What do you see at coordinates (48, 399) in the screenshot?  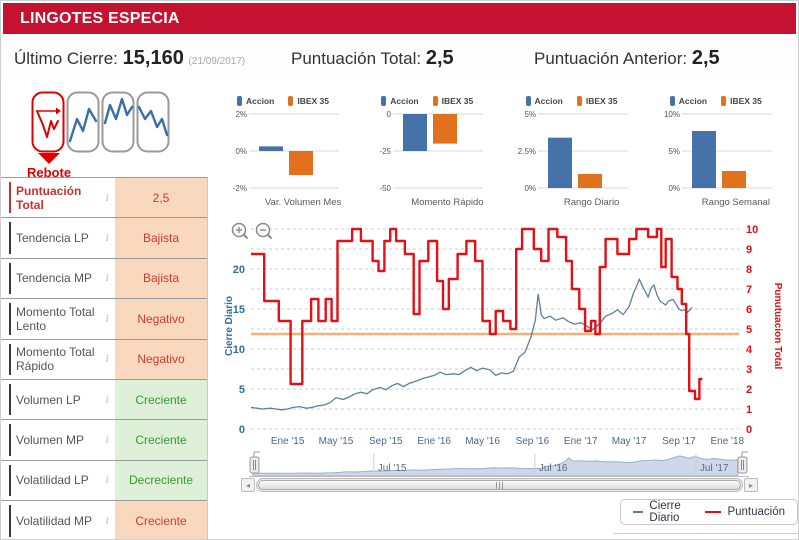 I see `indicator-label: Volumen LP` at bounding box center [48, 399].